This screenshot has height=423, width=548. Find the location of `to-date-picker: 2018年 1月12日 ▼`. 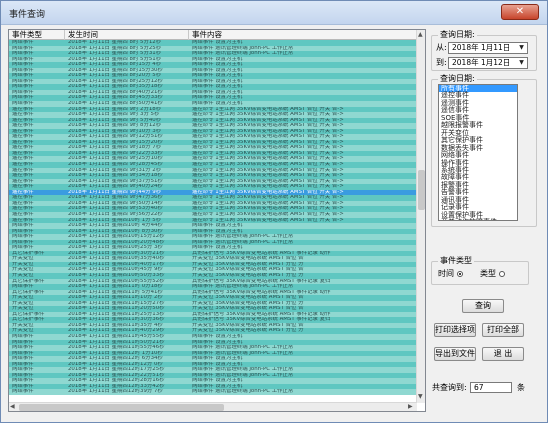

to-date-picker: 2018年 1月12日 ▼ is located at coordinates (488, 63).